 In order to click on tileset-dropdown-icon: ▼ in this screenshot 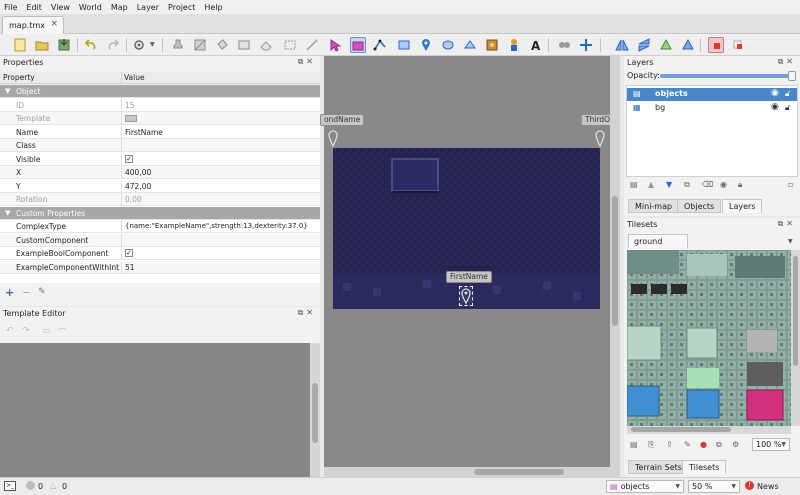, I will do `click(790, 241)`.